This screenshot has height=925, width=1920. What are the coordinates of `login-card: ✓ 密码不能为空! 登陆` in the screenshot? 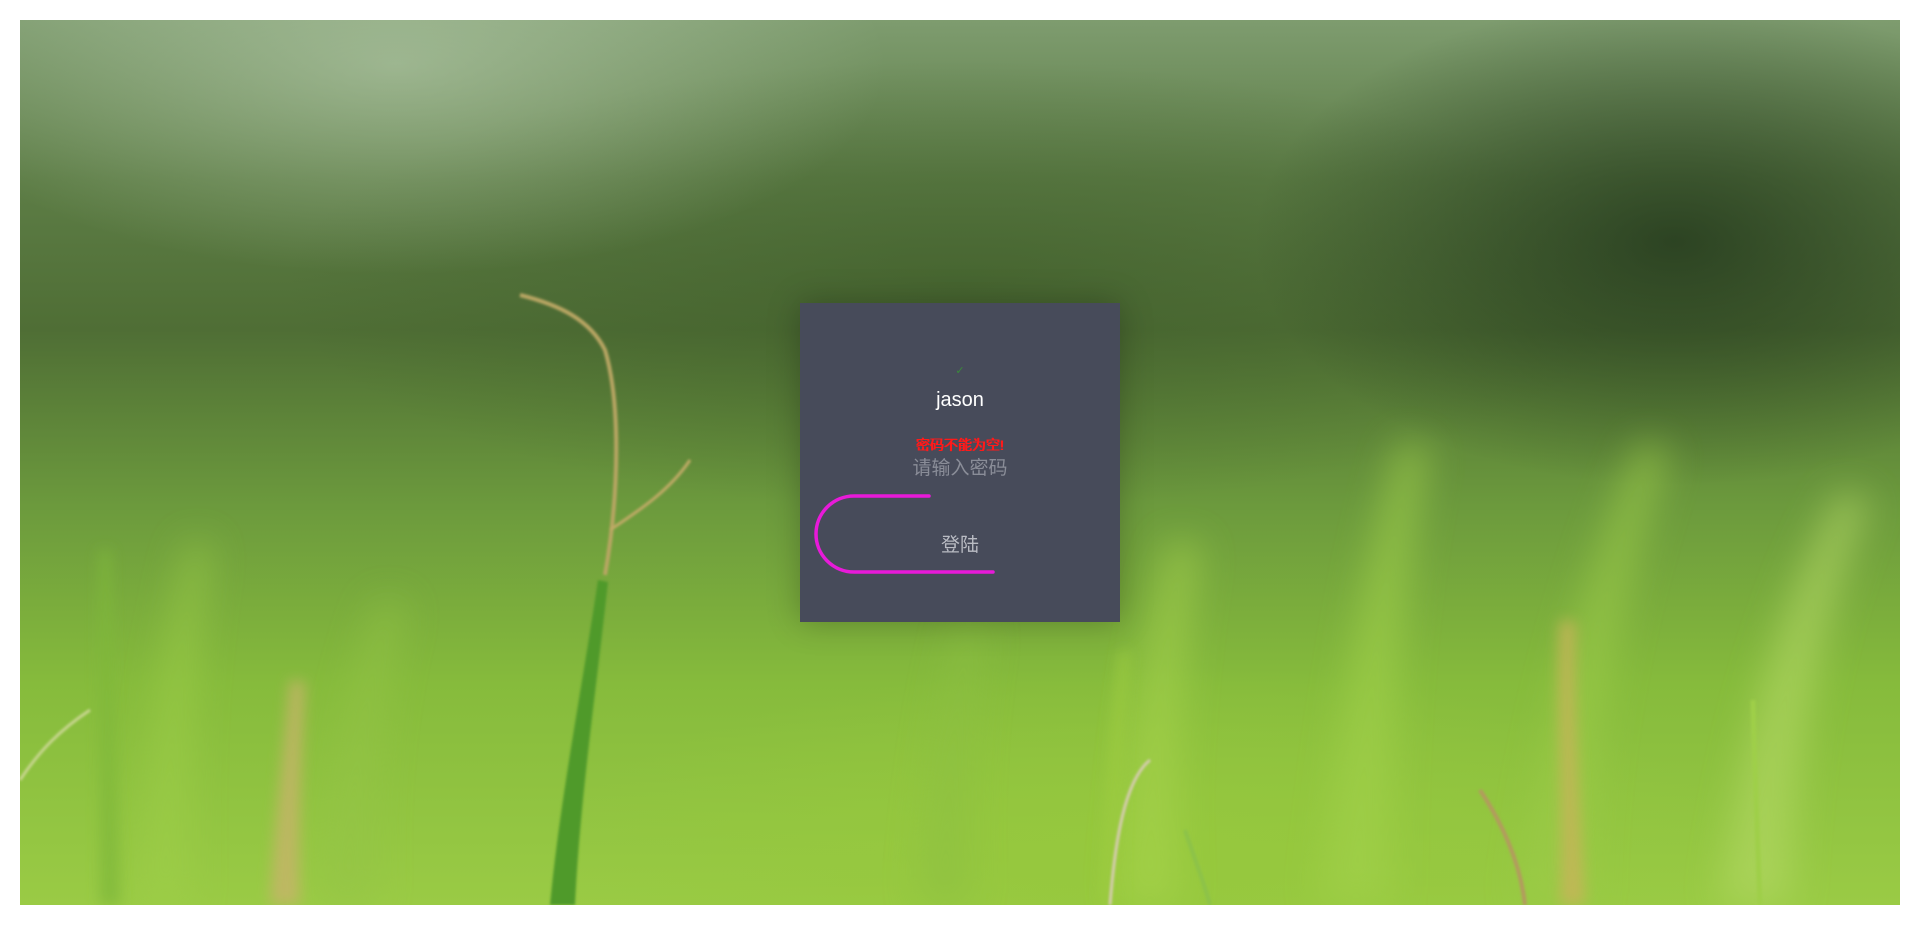 It's located at (960, 462).